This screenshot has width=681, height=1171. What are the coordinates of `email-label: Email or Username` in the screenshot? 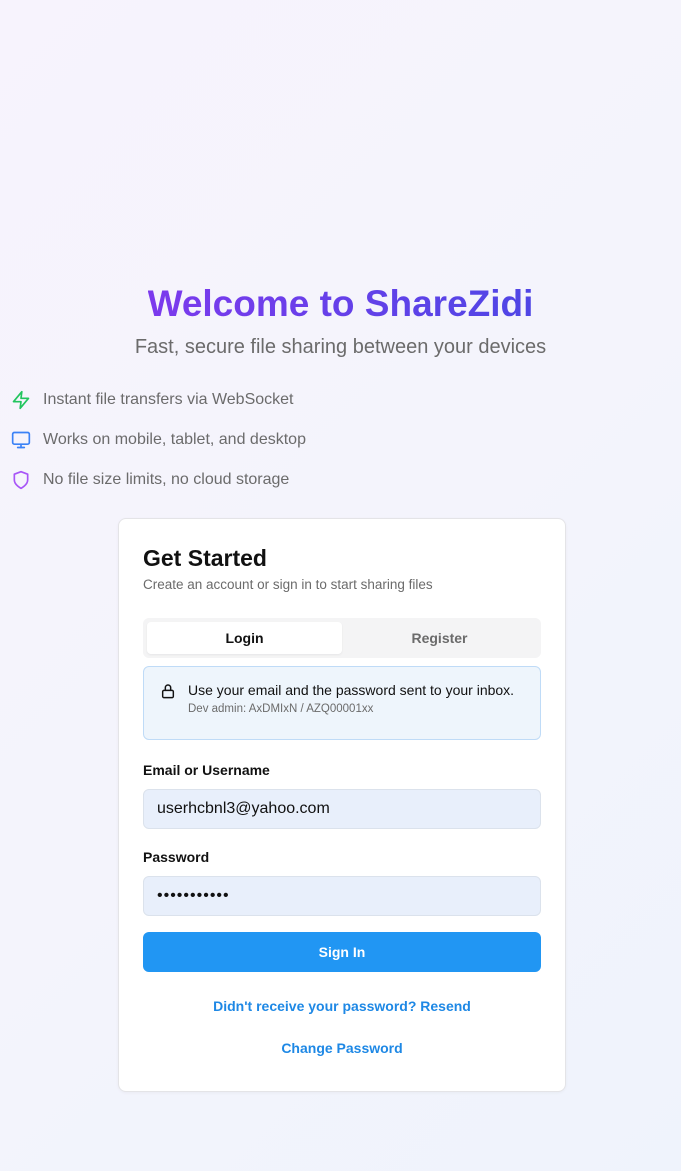 It's located at (206, 770).